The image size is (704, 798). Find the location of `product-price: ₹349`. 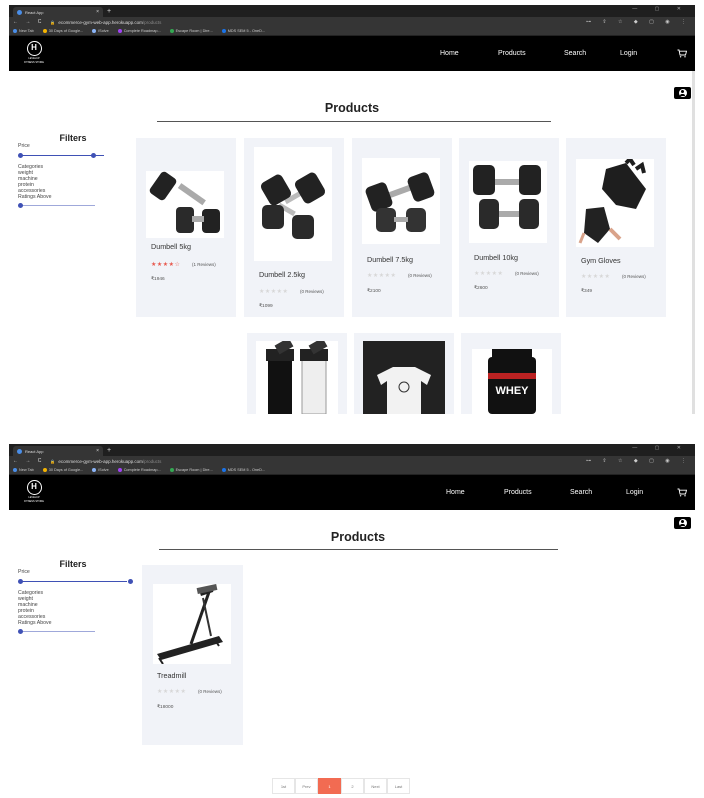

product-price: ₹349 is located at coordinates (587, 291).